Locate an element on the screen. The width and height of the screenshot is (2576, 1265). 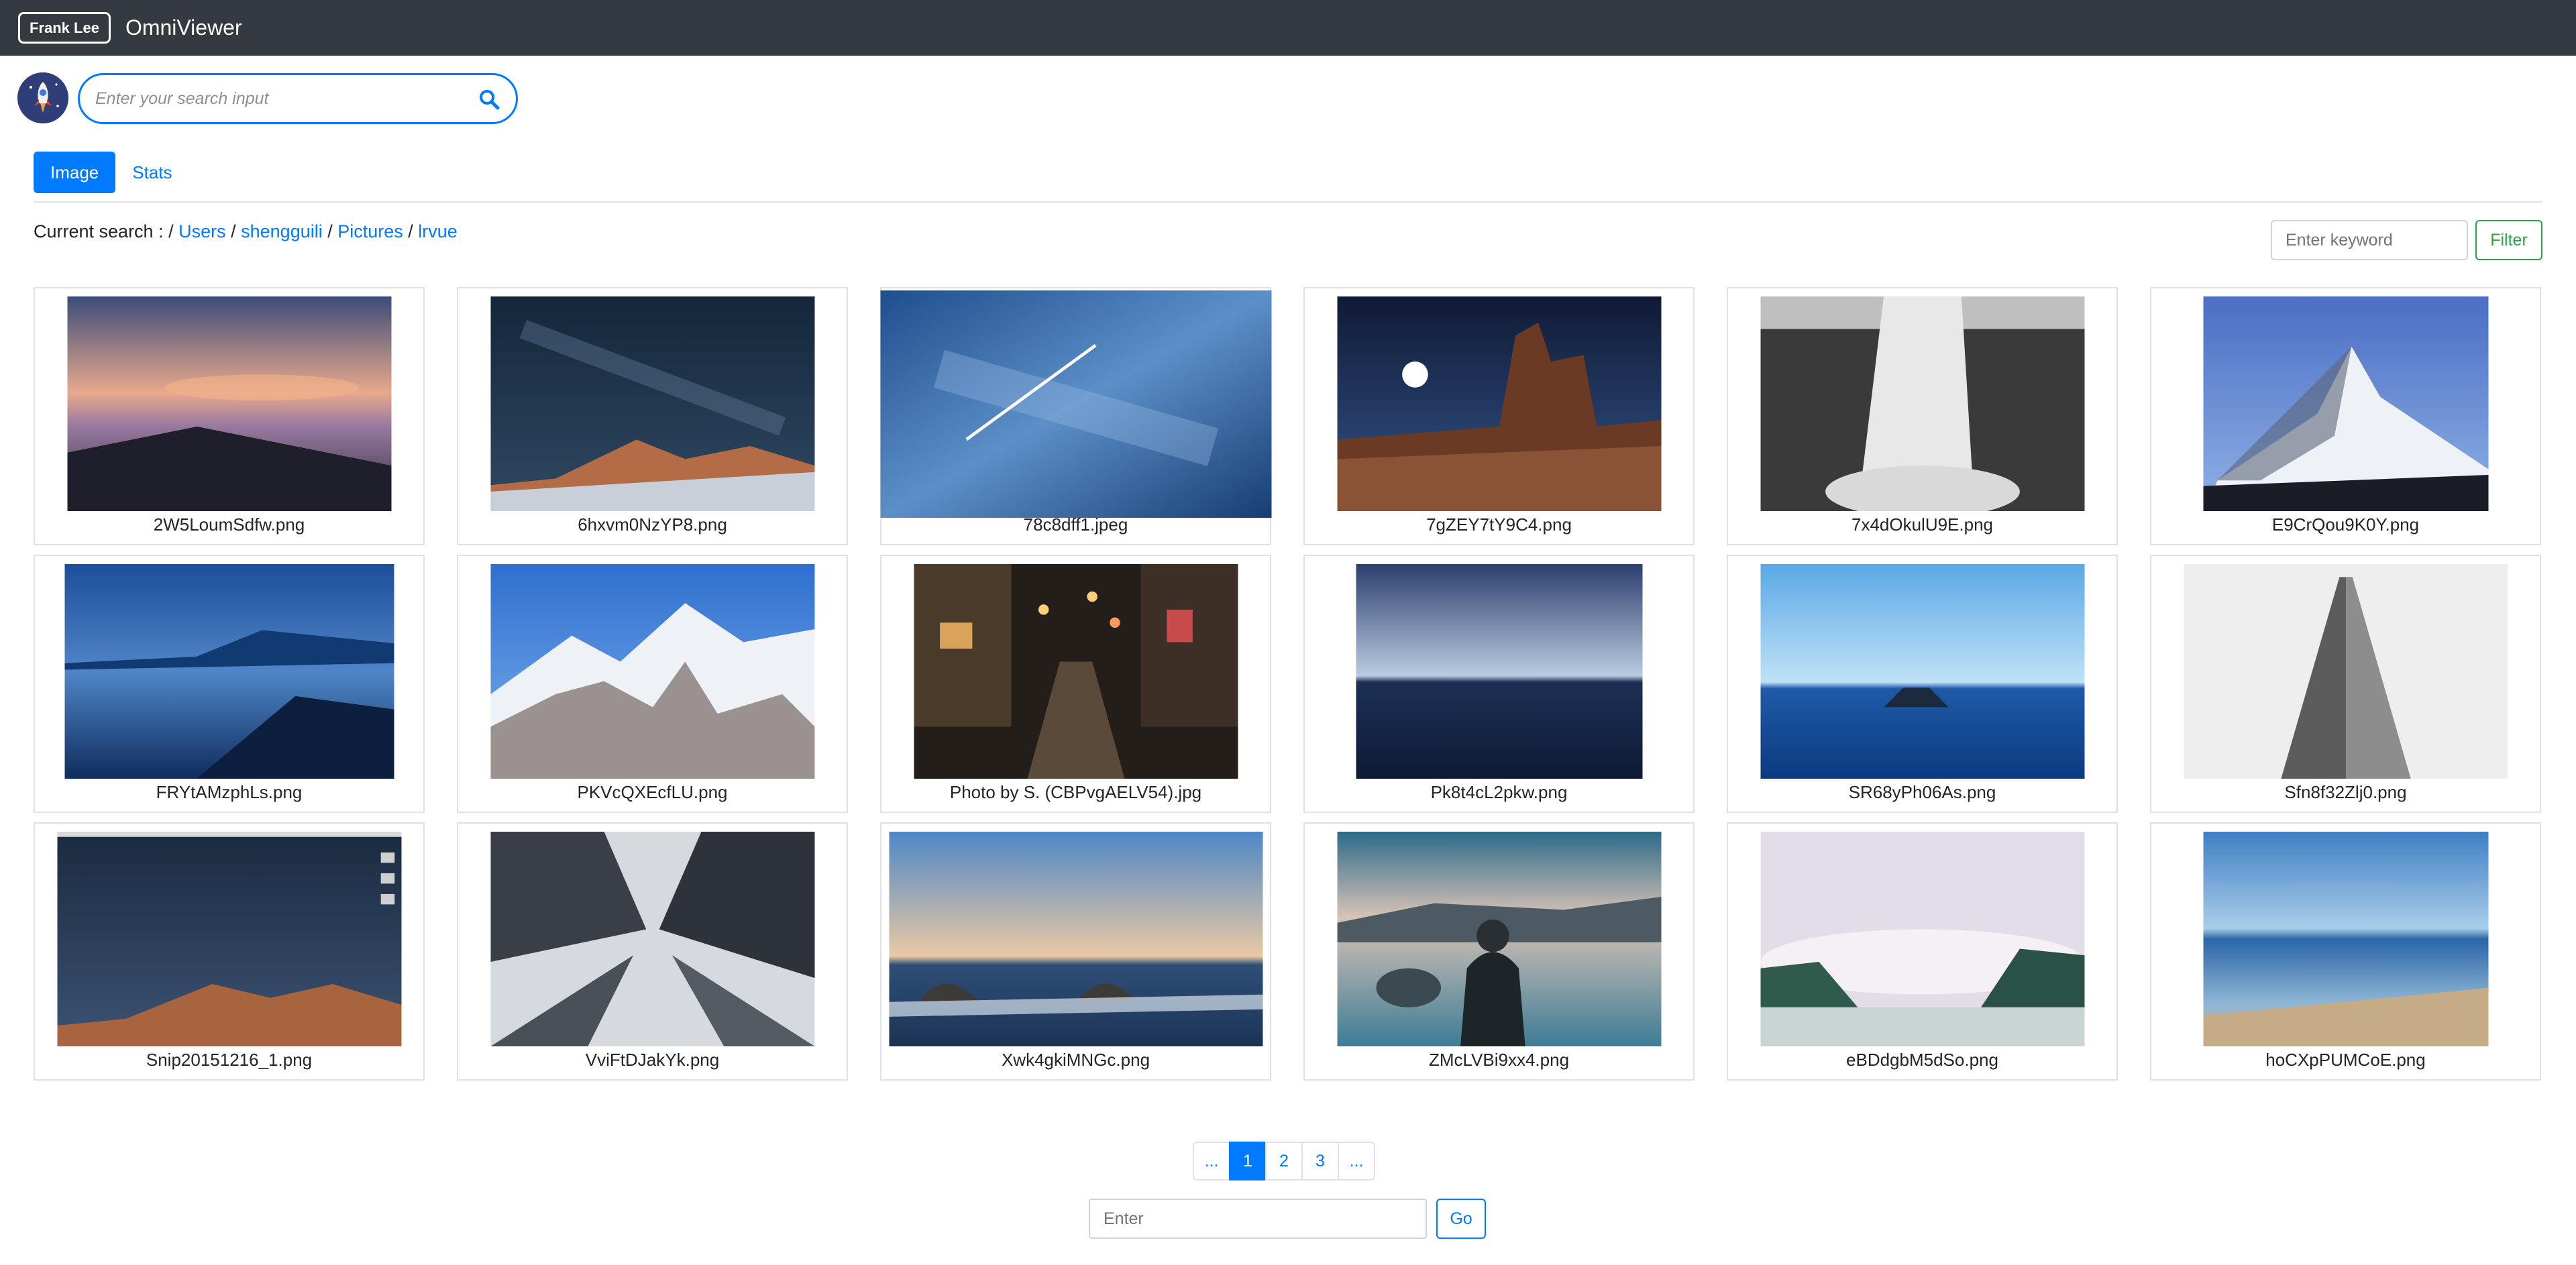
image-card: hoCXpPUMCoE.png is located at coordinates (2345, 952).